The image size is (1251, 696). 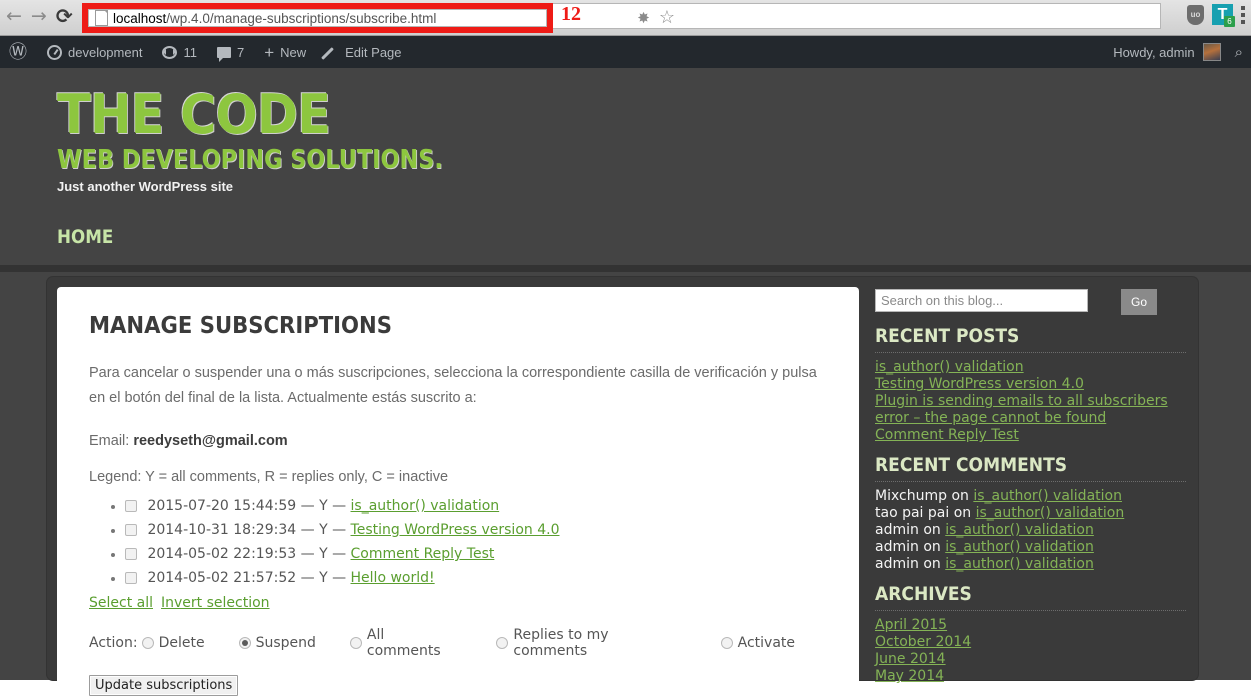 I want to click on select-all-link: Select all, so click(x=121, y=603).